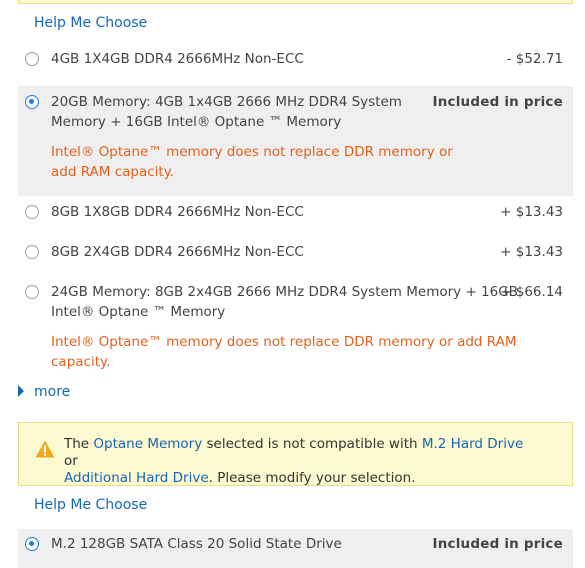 This screenshot has width=585, height=568. I want to click on option-label-line2: Memory + 16GB Intel® Optane ™ Memory, so click(196, 122).